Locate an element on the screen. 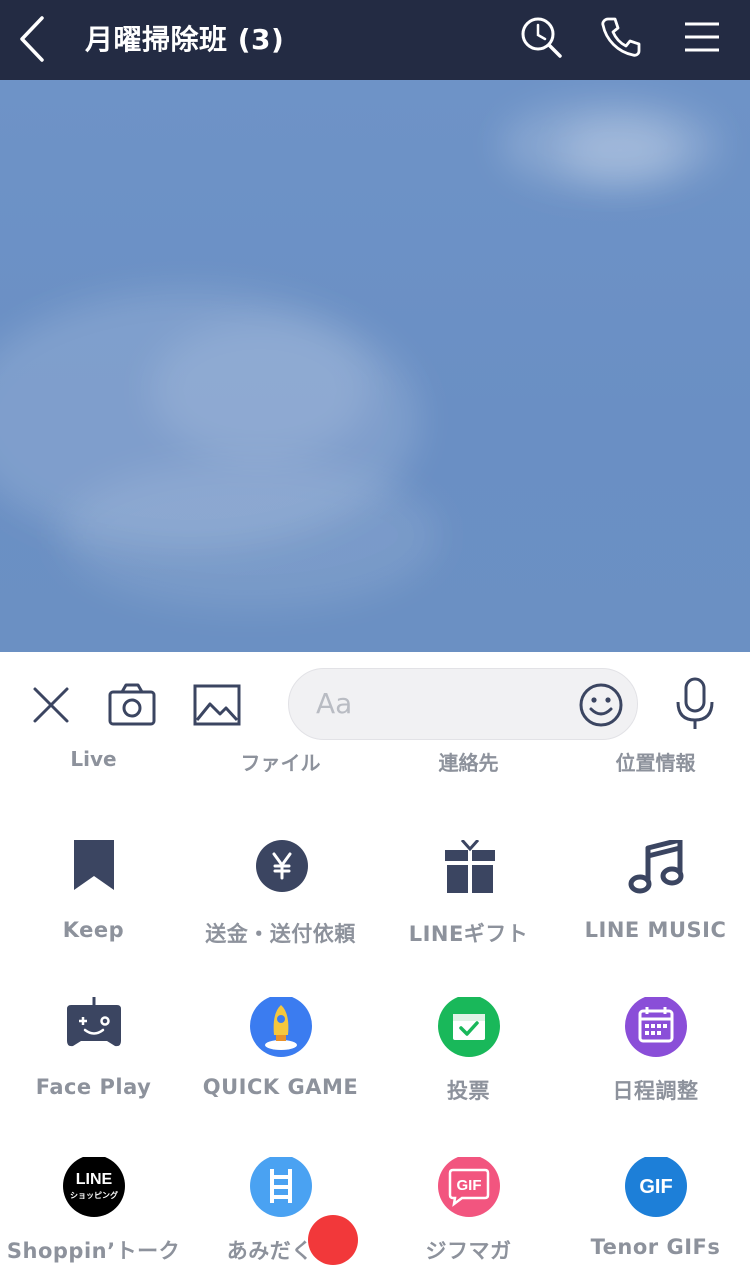  jifmaga-logo-text: GIF is located at coordinates (469, 1185).